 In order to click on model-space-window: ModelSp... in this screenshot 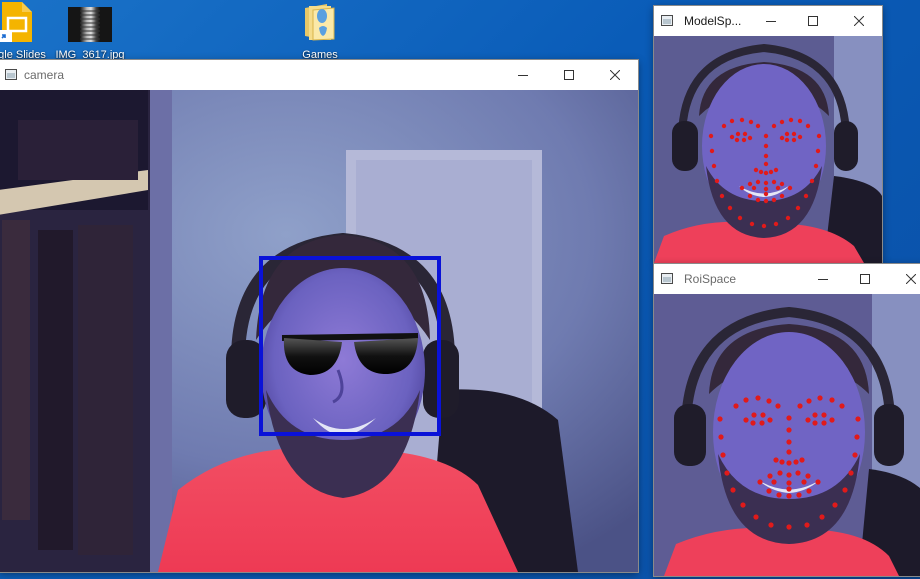, I will do `click(768, 134)`.